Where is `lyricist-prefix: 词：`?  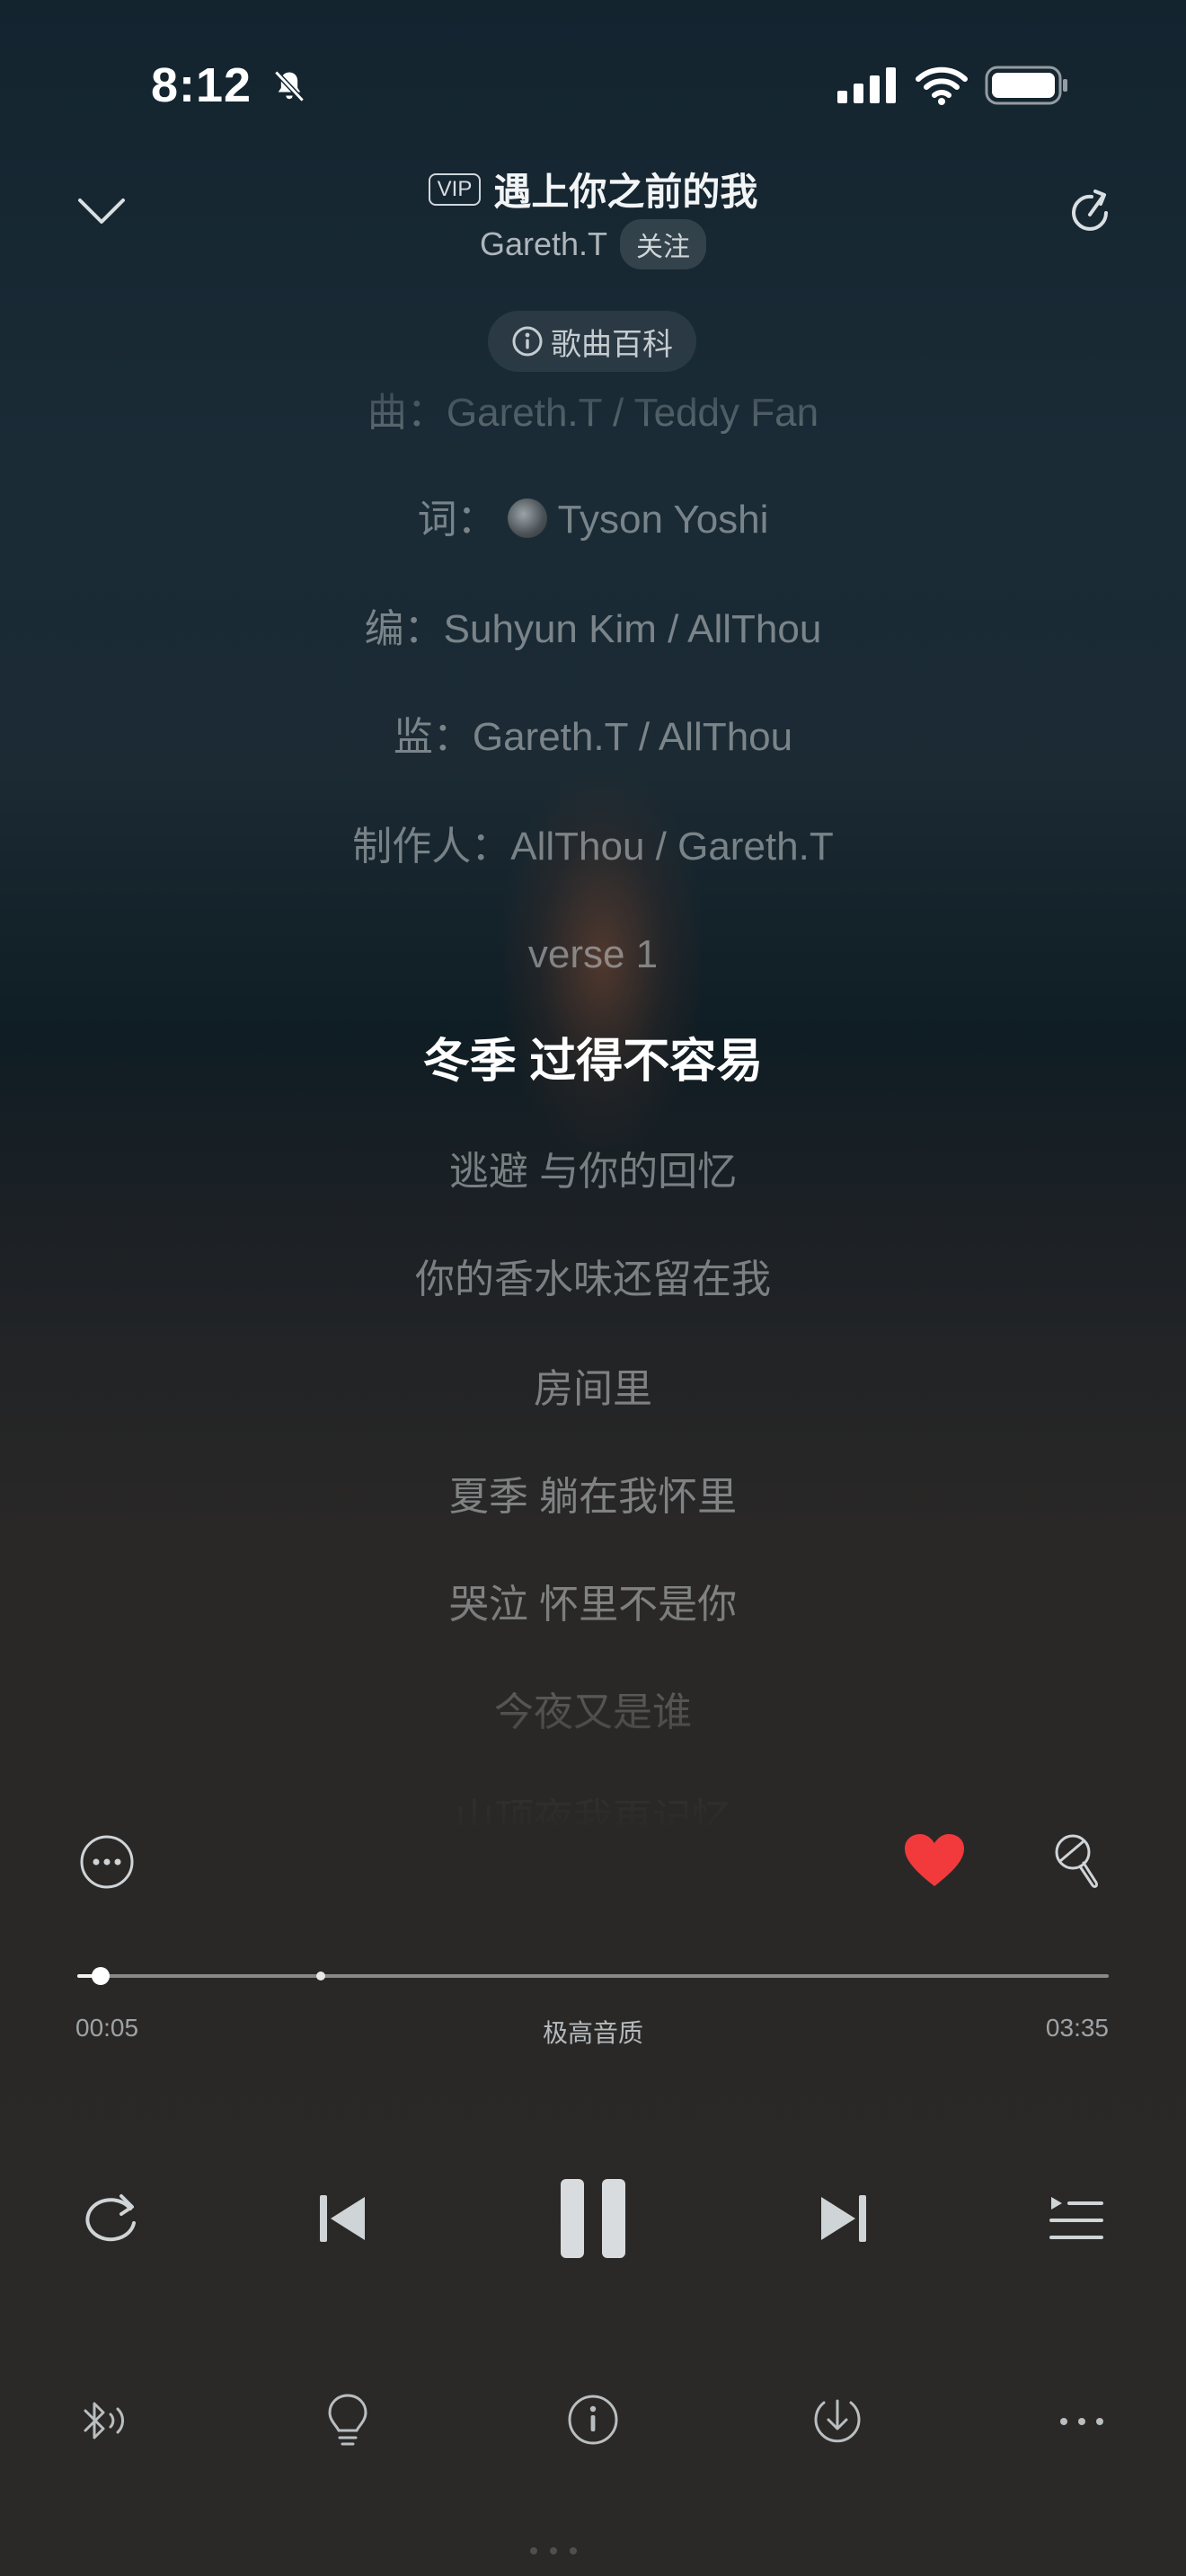 lyricist-prefix: 词： is located at coordinates (457, 520).